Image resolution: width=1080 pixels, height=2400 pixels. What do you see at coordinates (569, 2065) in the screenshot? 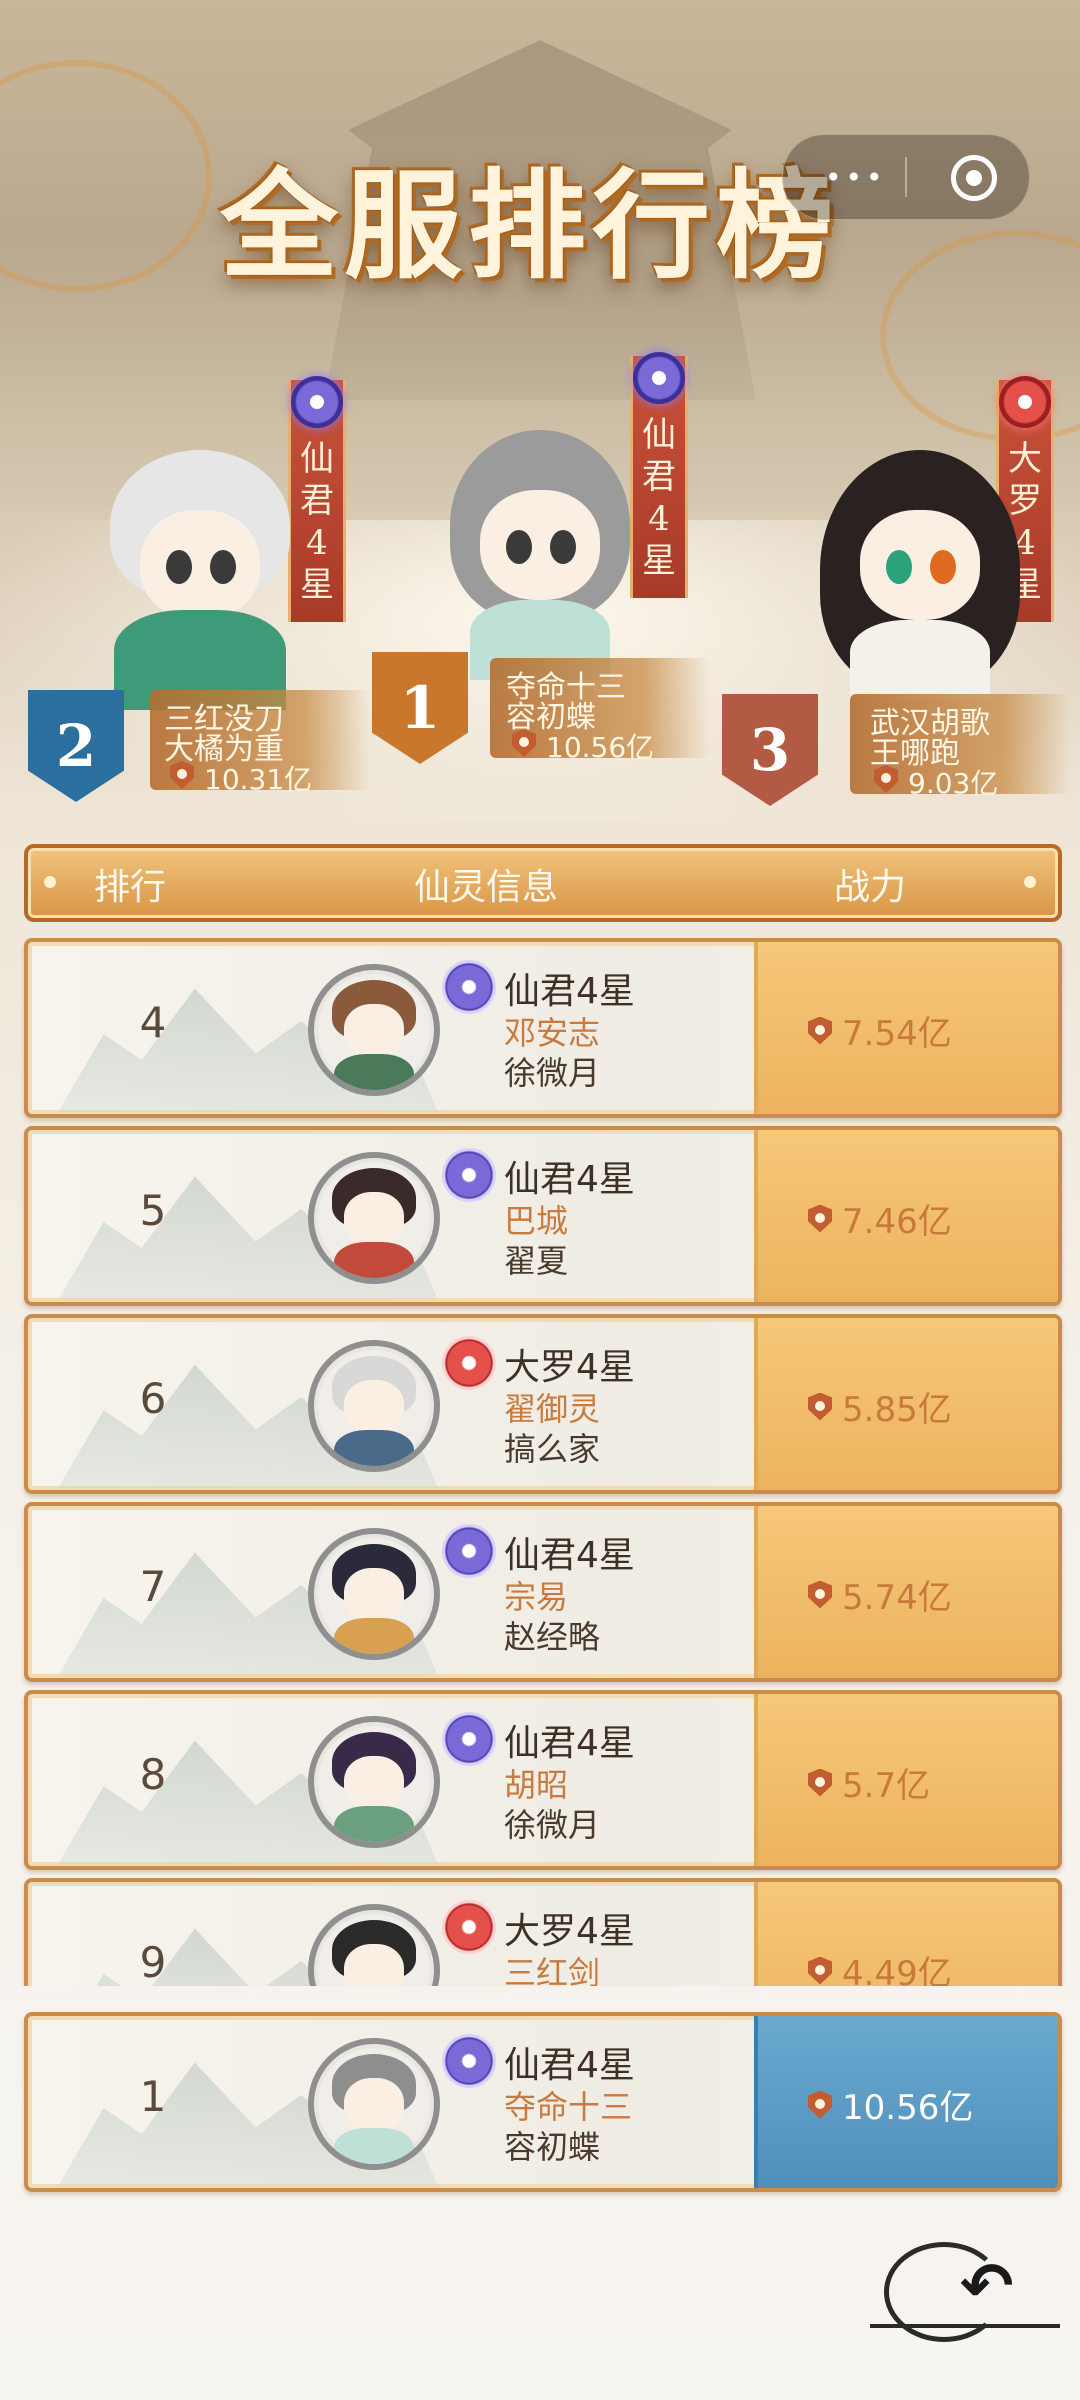
I see `my-realm: 仙君4星` at bounding box center [569, 2065].